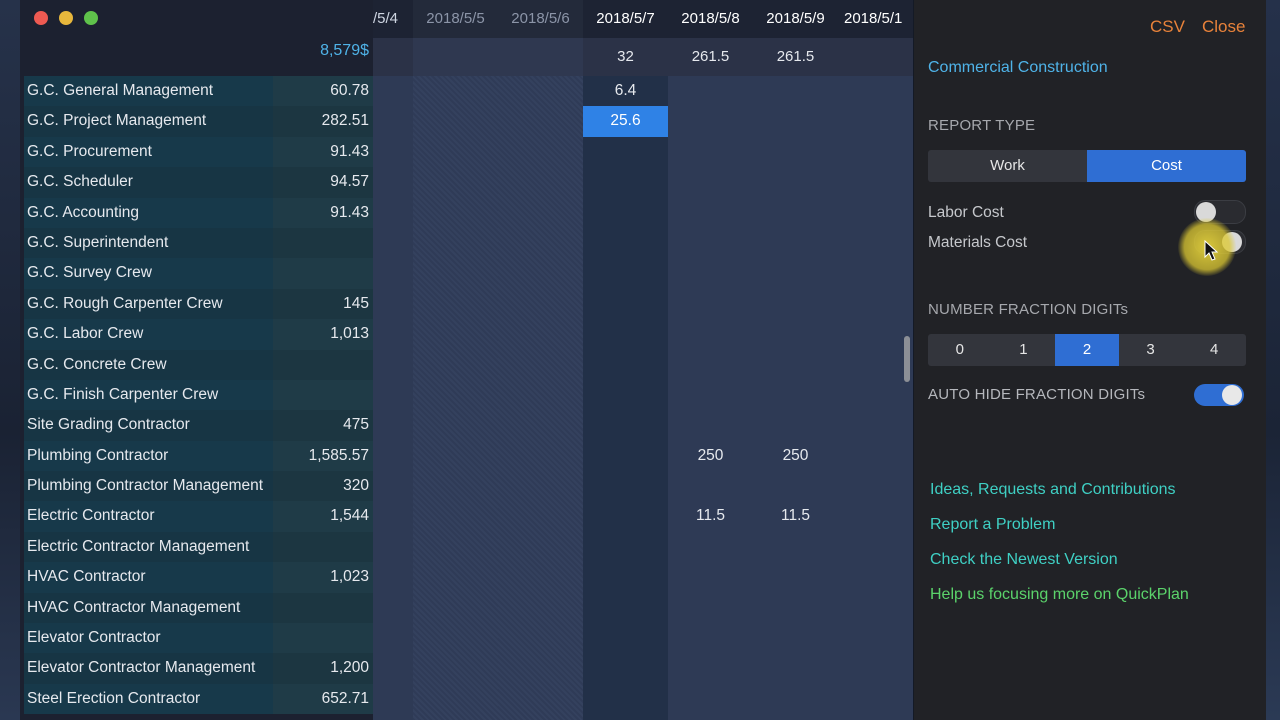  Describe the element at coordinates (625, 91) in the screenshot. I see `grid-cell: 6.4` at that location.